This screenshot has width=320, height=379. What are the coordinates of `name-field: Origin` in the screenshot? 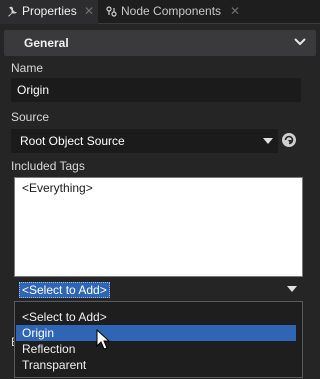 It's located at (156, 90).